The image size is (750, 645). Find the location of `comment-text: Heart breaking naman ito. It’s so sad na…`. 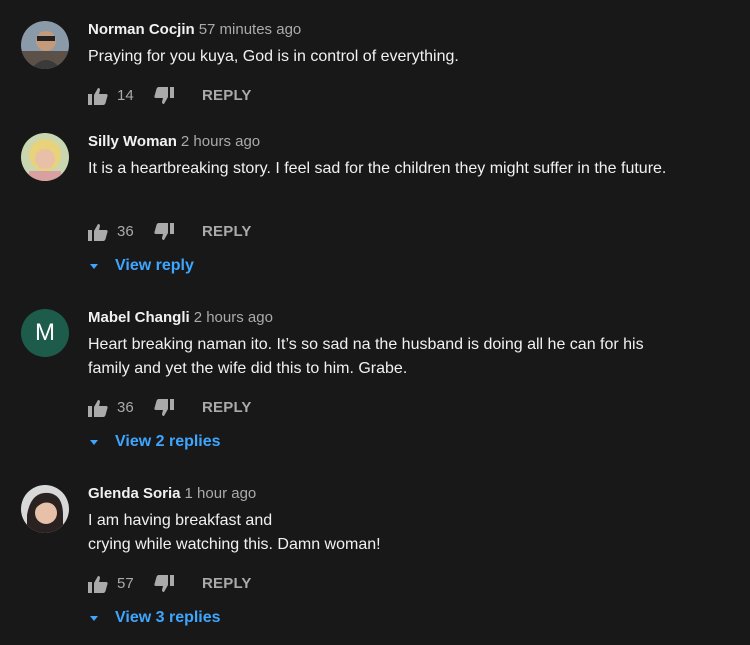

comment-text: Heart breaking naman ito. It’s so sad na… is located at coordinates (366, 356).